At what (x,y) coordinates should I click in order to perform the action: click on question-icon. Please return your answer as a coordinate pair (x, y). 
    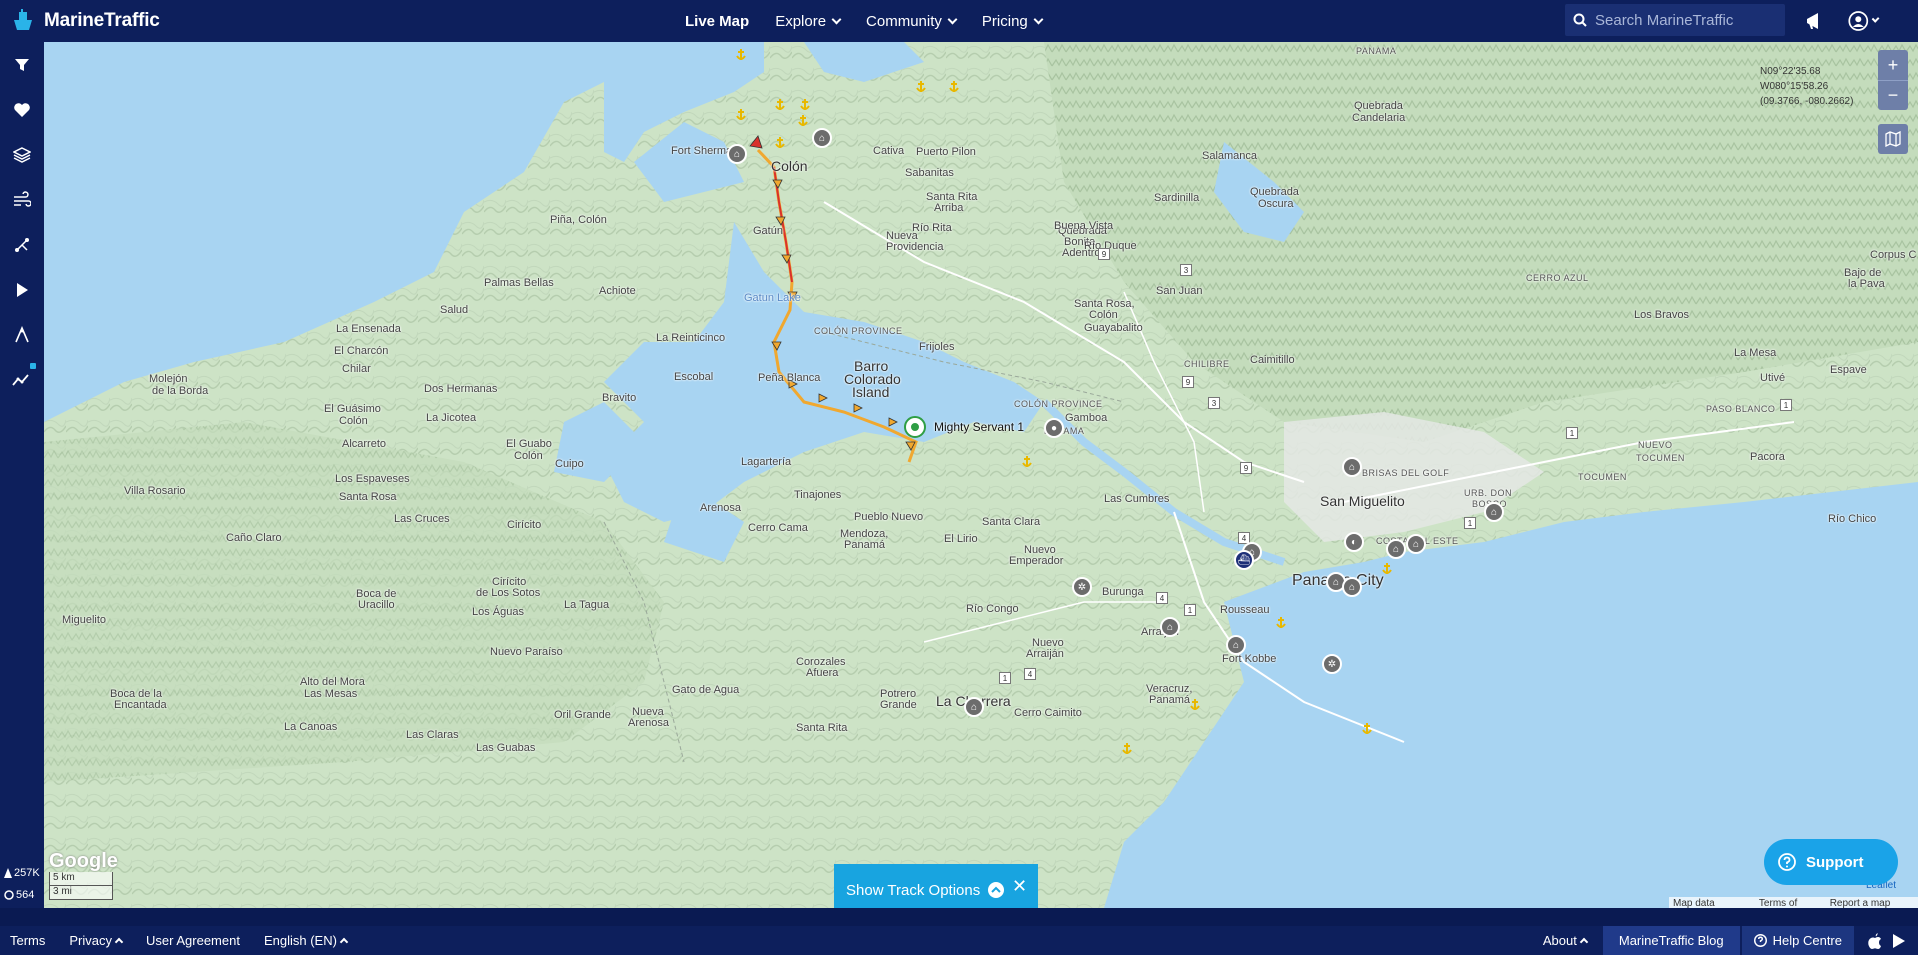
    Looking at the image, I should click on (1760, 940).